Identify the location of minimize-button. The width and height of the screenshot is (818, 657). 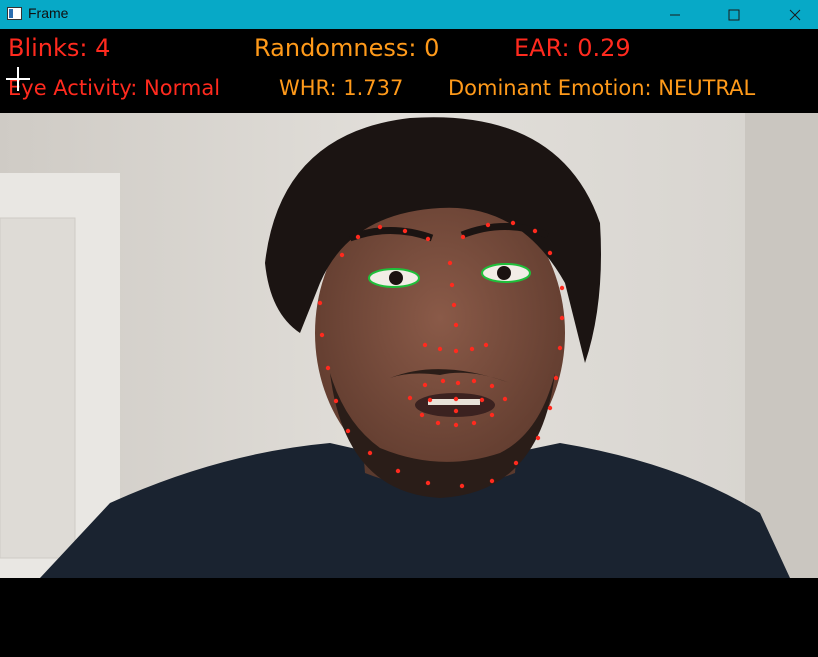
(675, 14).